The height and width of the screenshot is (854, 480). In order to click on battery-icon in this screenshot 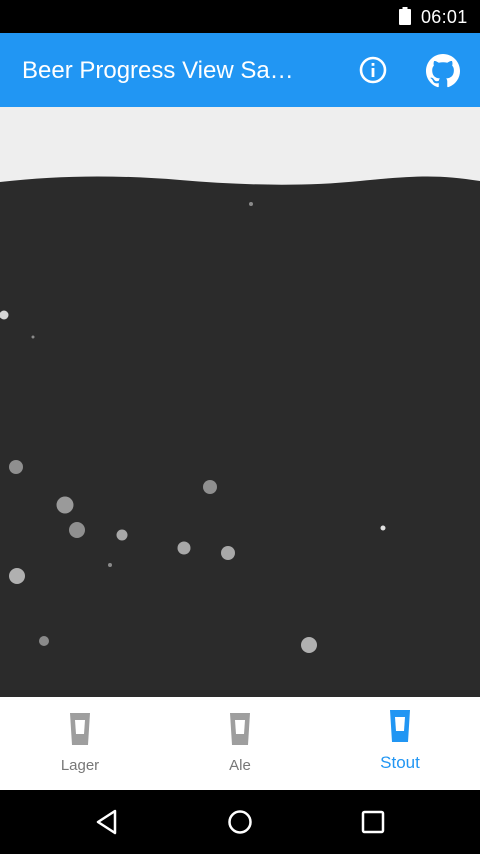, I will do `click(405, 16)`.